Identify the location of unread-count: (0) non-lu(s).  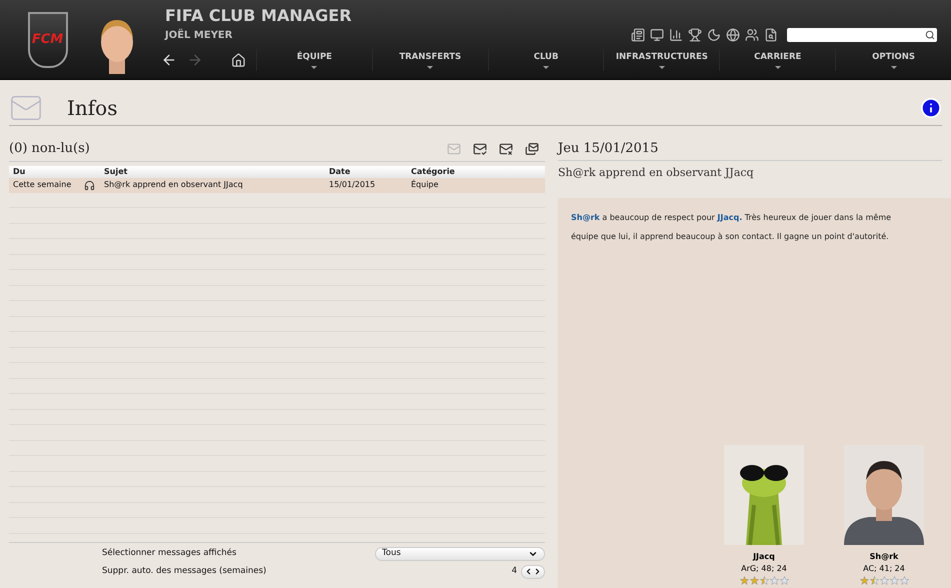
(49, 149).